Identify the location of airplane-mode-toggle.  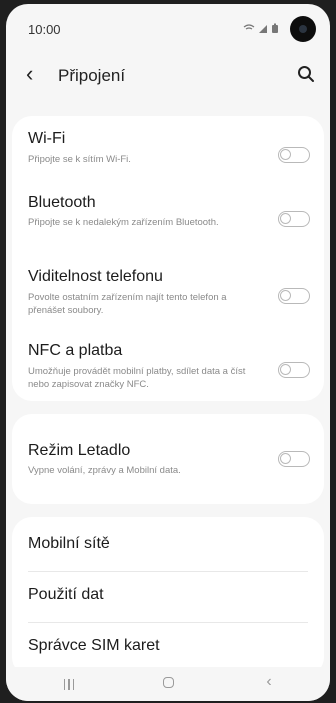
(294, 459).